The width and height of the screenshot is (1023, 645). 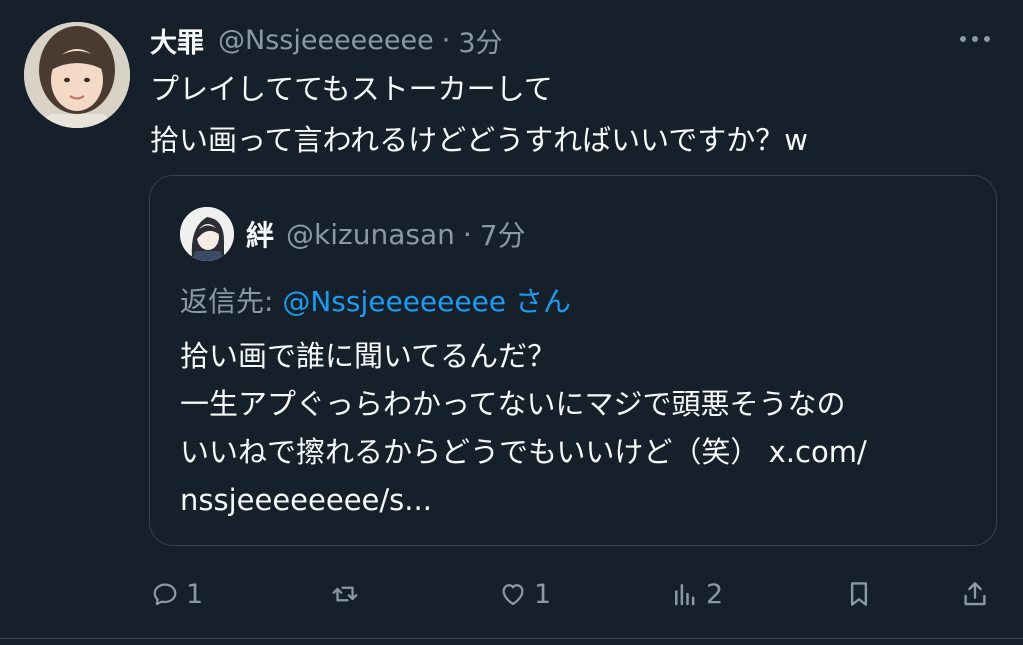 What do you see at coordinates (502, 235) in the screenshot?
I see `quoted-tweet-timestamp: 7分` at bounding box center [502, 235].